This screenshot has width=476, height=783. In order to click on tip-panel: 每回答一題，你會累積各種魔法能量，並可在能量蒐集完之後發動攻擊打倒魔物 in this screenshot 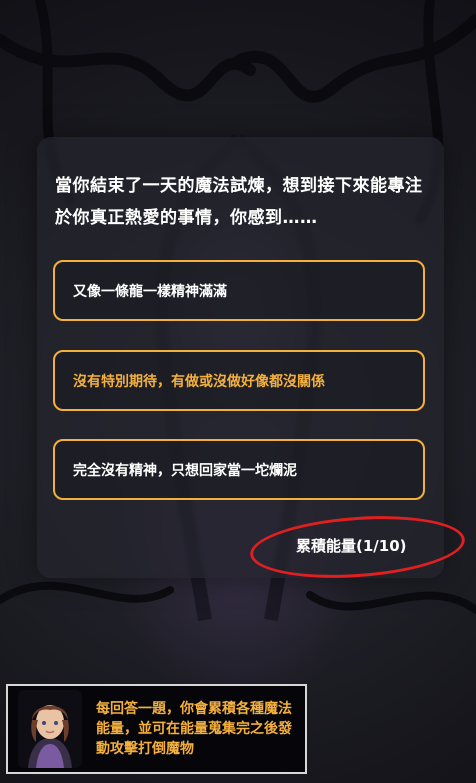, I will do `click(156, 729)`.